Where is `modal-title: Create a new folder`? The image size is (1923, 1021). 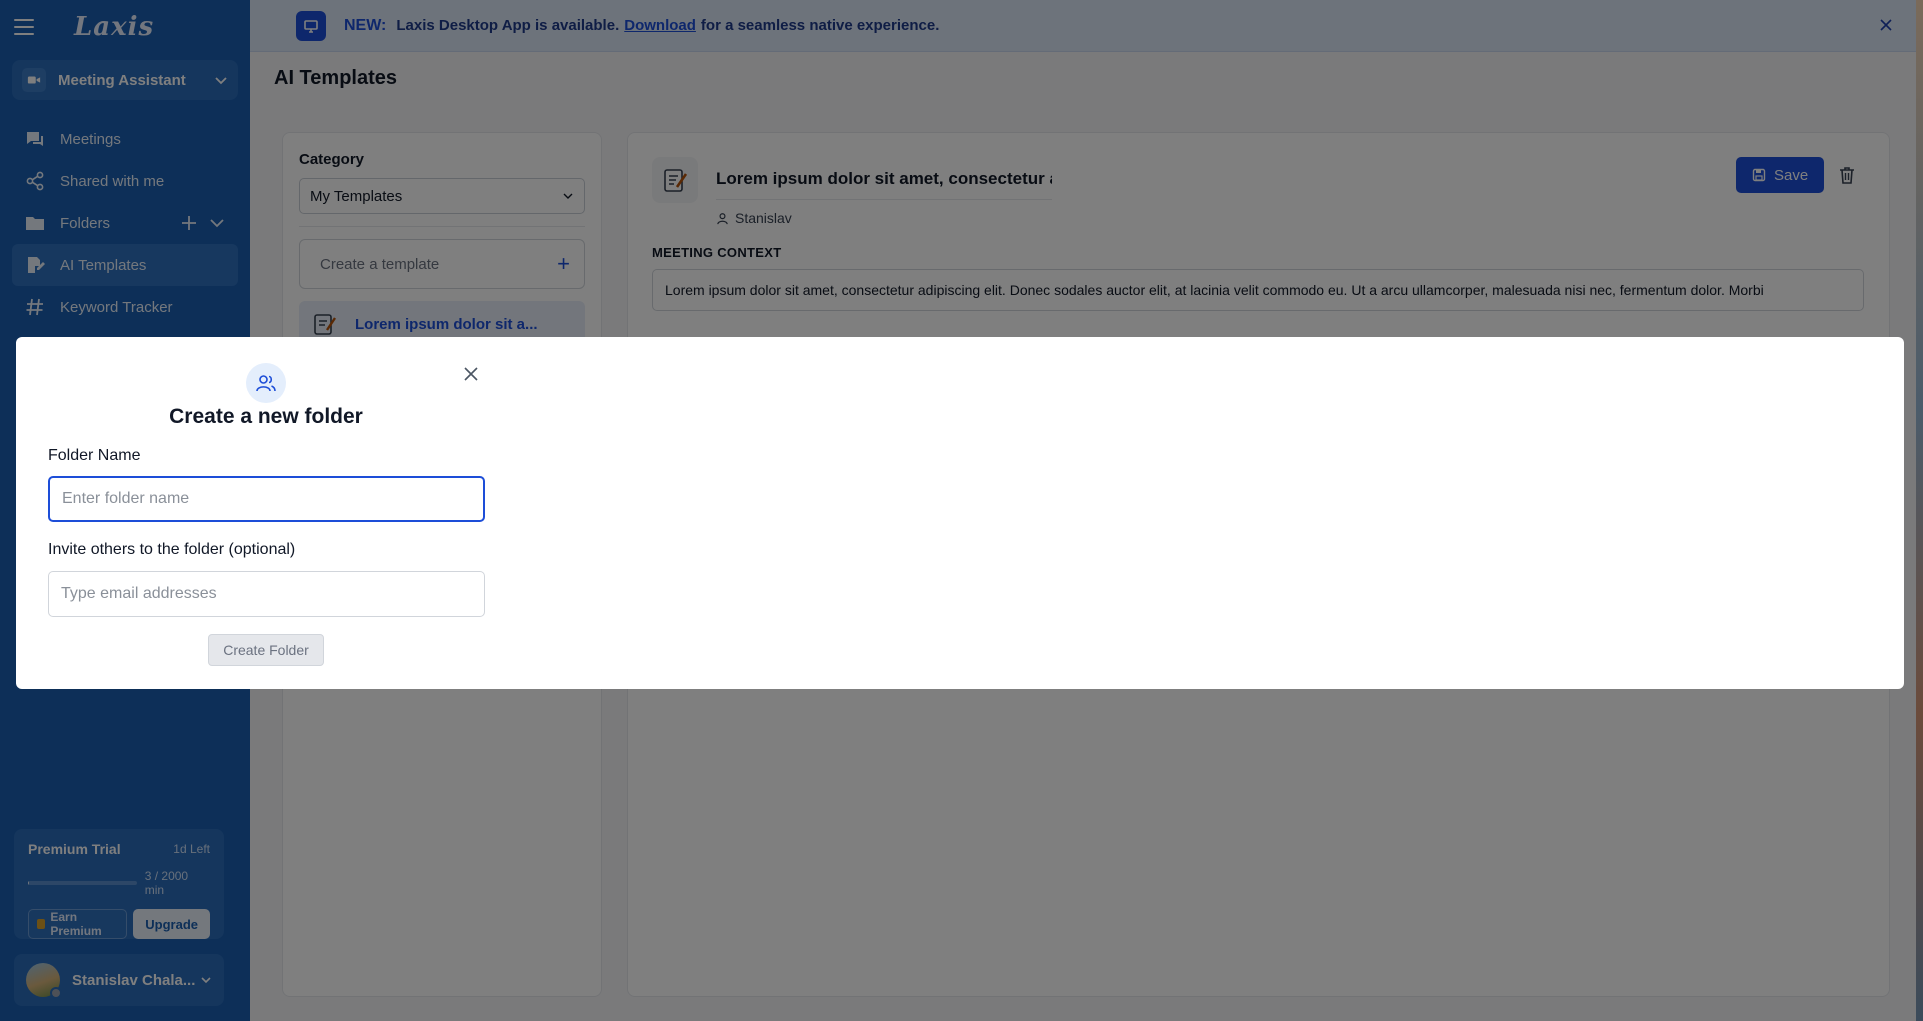 modal-title: Create a new folder is located at coordinates (266, 416).